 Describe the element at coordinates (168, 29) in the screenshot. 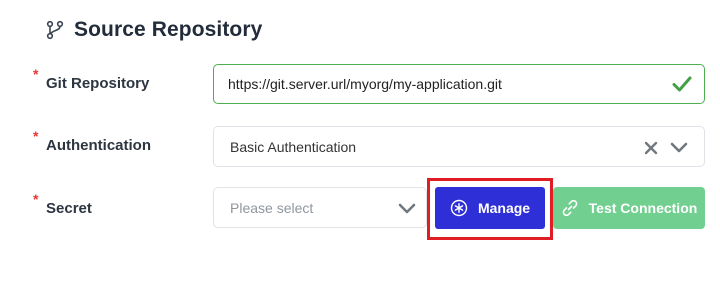

I see `section-title: Source Repository` at that location.